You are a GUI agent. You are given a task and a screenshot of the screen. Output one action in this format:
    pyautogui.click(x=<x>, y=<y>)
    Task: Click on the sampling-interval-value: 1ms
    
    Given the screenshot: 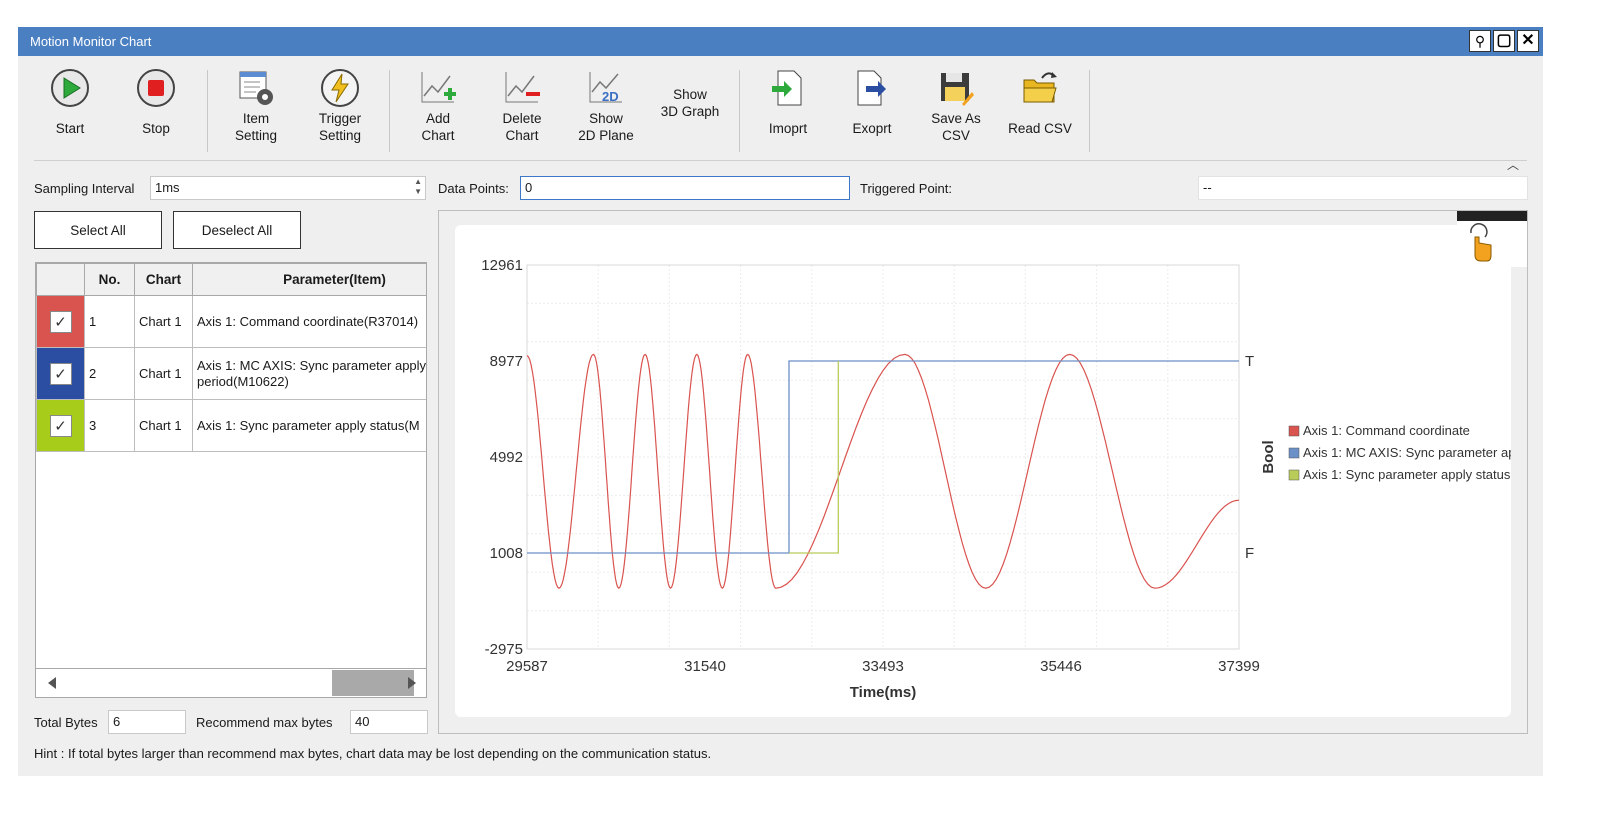 What is the action you would take?
    pyautogui.click(x=167, y=187)
    